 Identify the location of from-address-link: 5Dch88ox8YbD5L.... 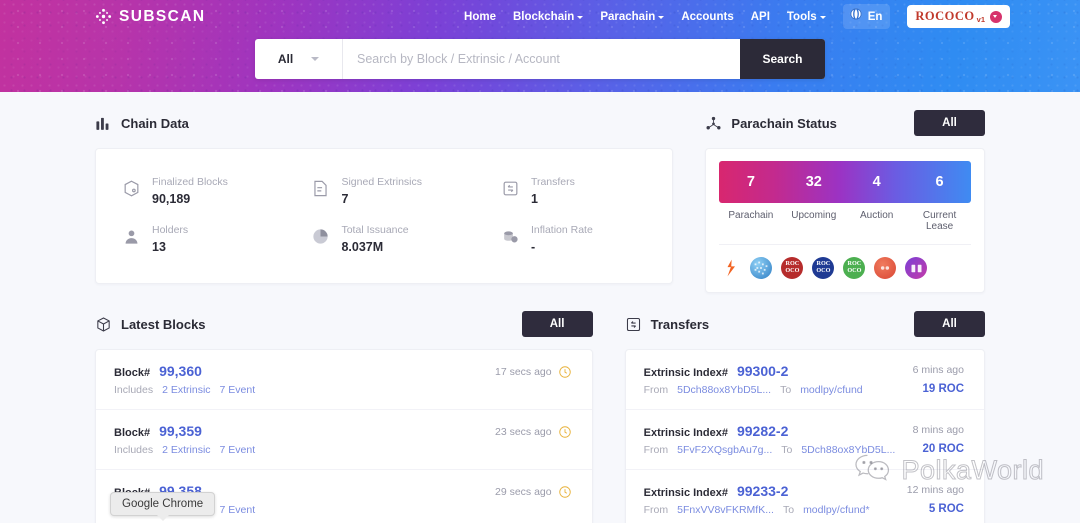
(724, 390).